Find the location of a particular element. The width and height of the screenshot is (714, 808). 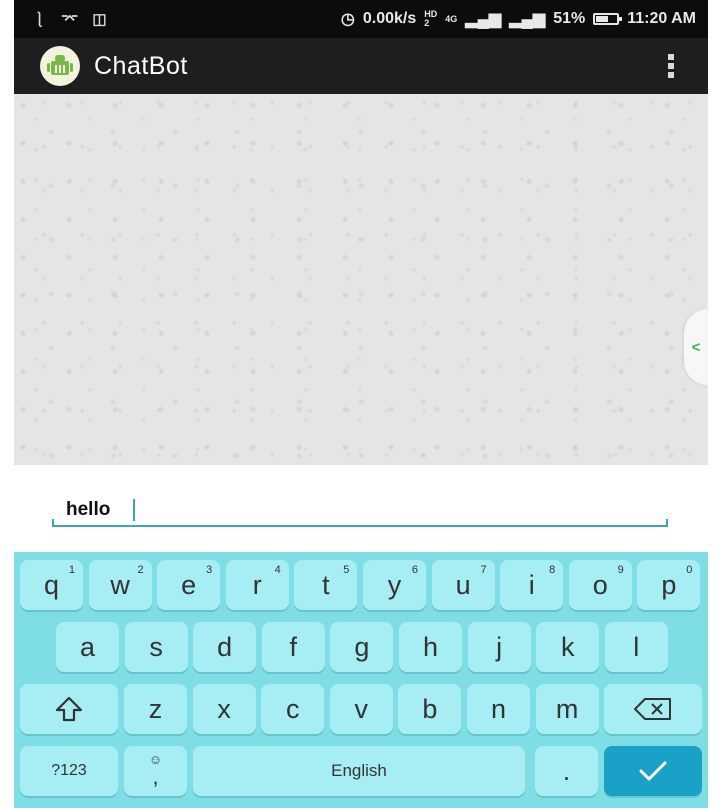

key-k: k is located at coordinates (568, 647).